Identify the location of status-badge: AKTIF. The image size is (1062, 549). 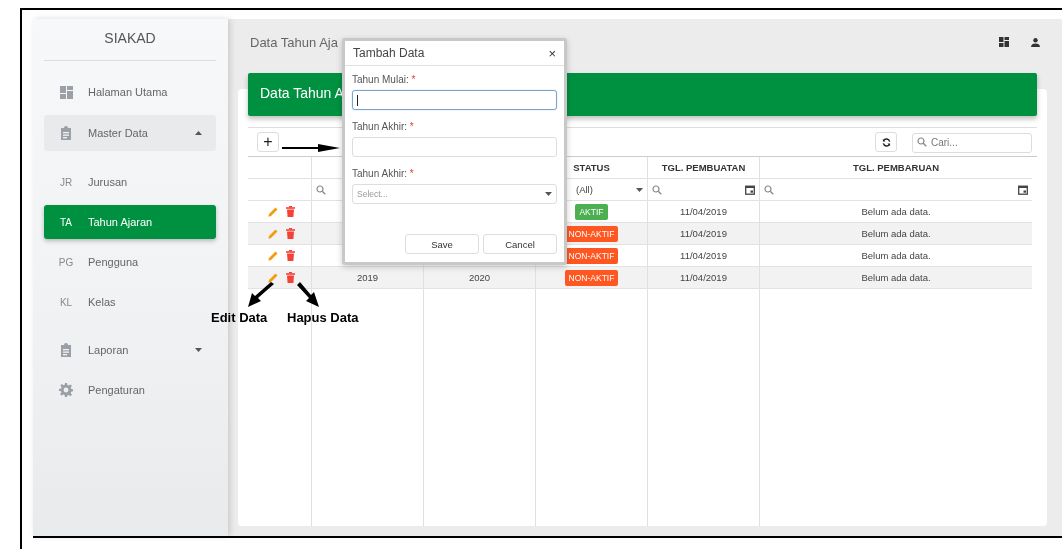
(591, 211).